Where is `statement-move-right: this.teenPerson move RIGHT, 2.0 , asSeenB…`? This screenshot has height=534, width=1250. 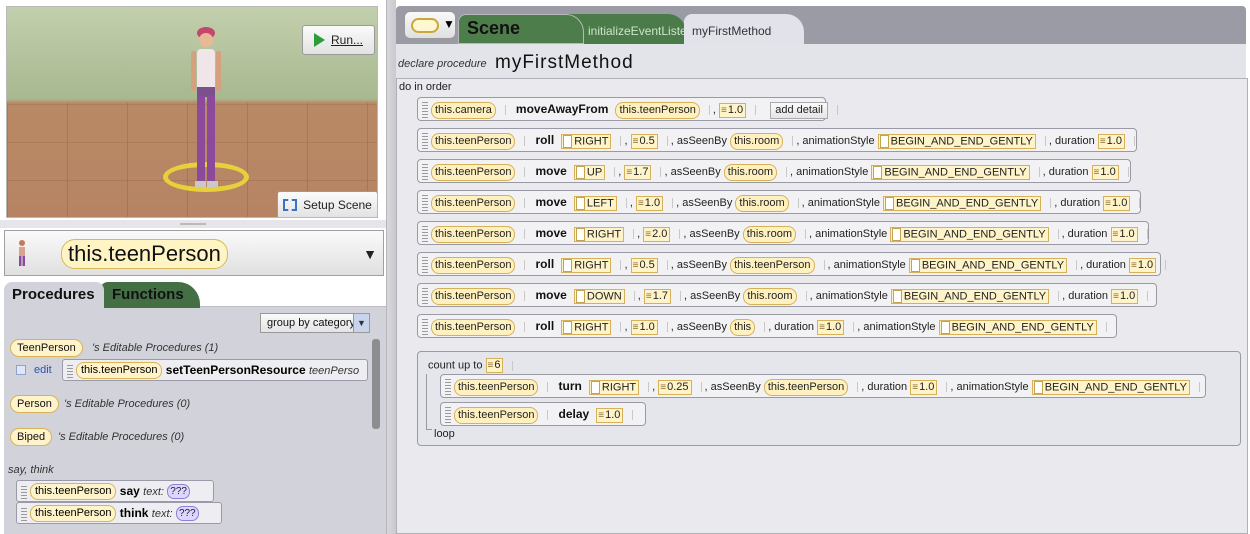 statement-move-right: this.teenPerson move RIGHT, 2.0 , asSeenB… is located at coordinates (783, 233).